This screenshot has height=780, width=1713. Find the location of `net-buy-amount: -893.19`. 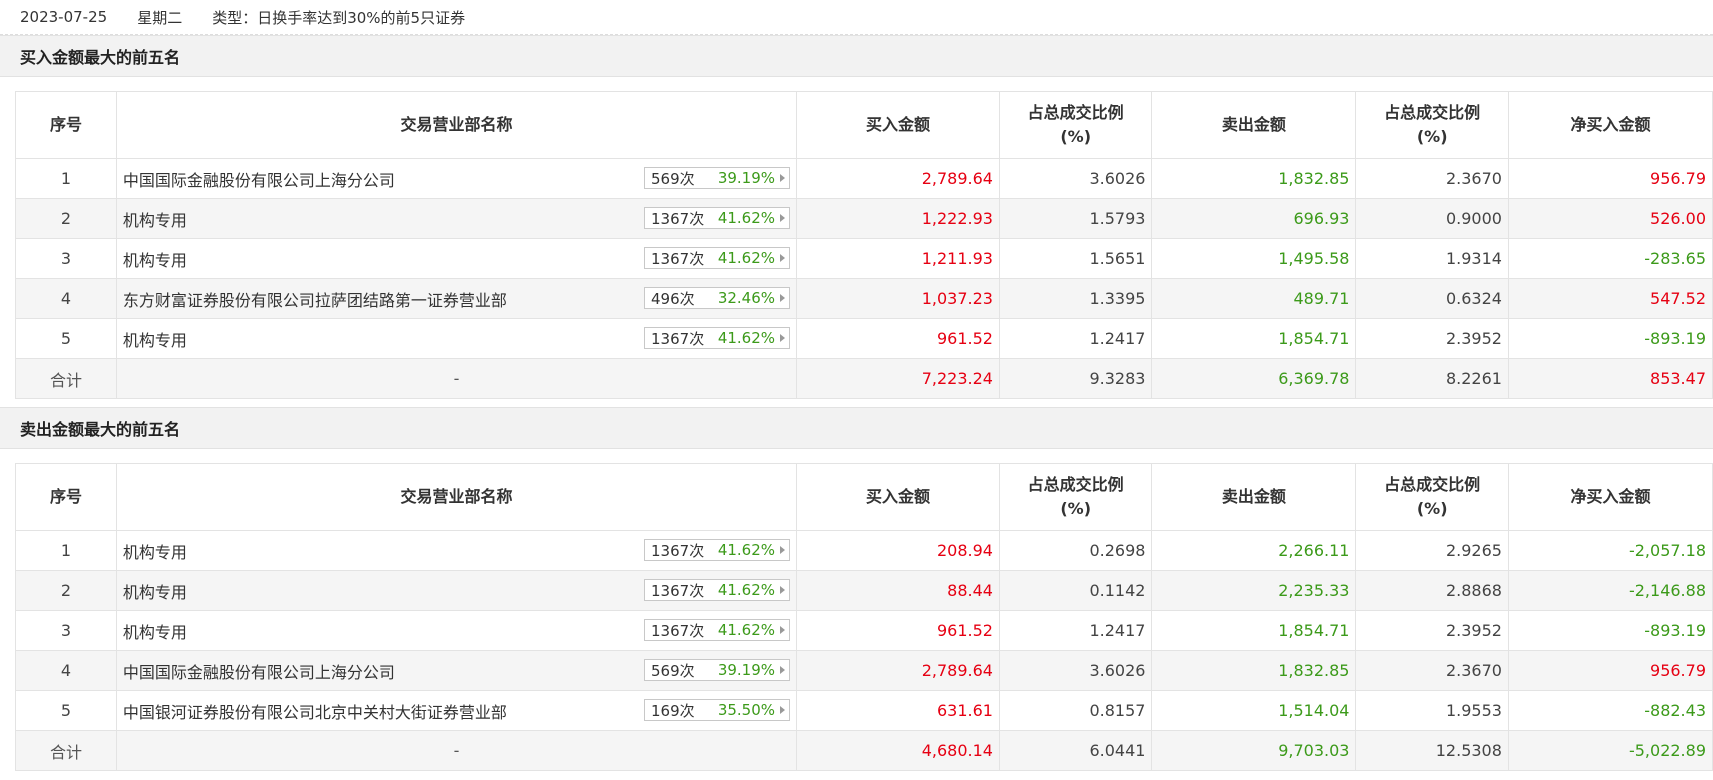

net-buy-amount: -893.19 is located at coordinates (1610, 338).